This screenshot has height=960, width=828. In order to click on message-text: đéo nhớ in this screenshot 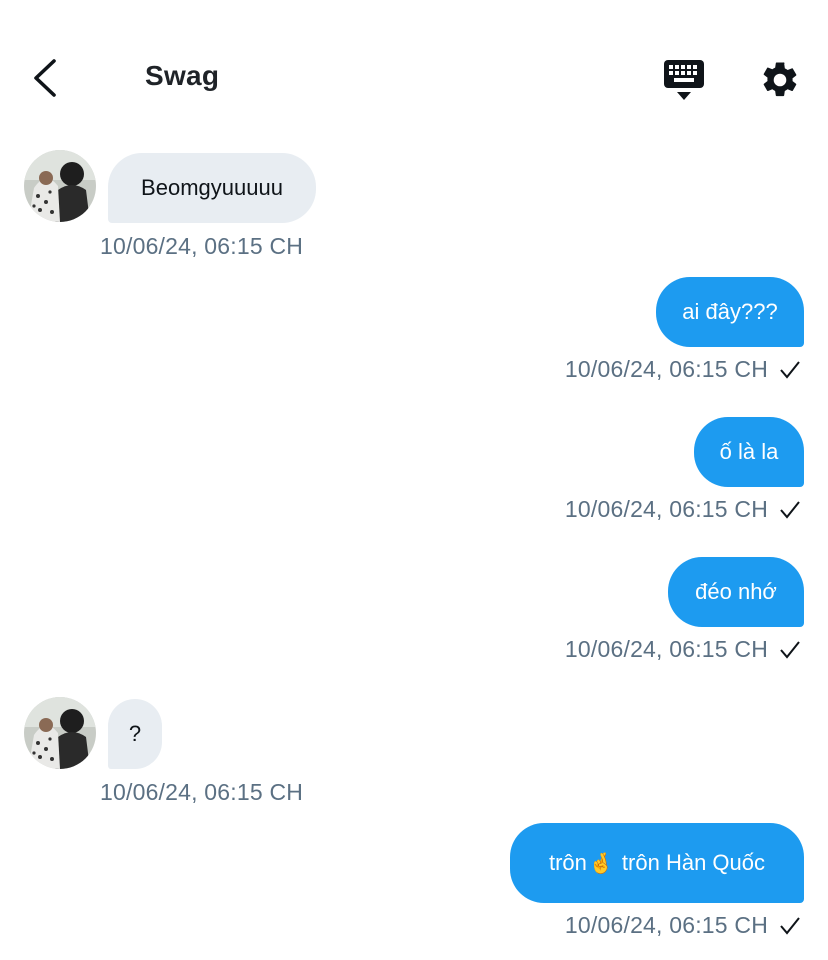, I will do `click(736, 591)`.